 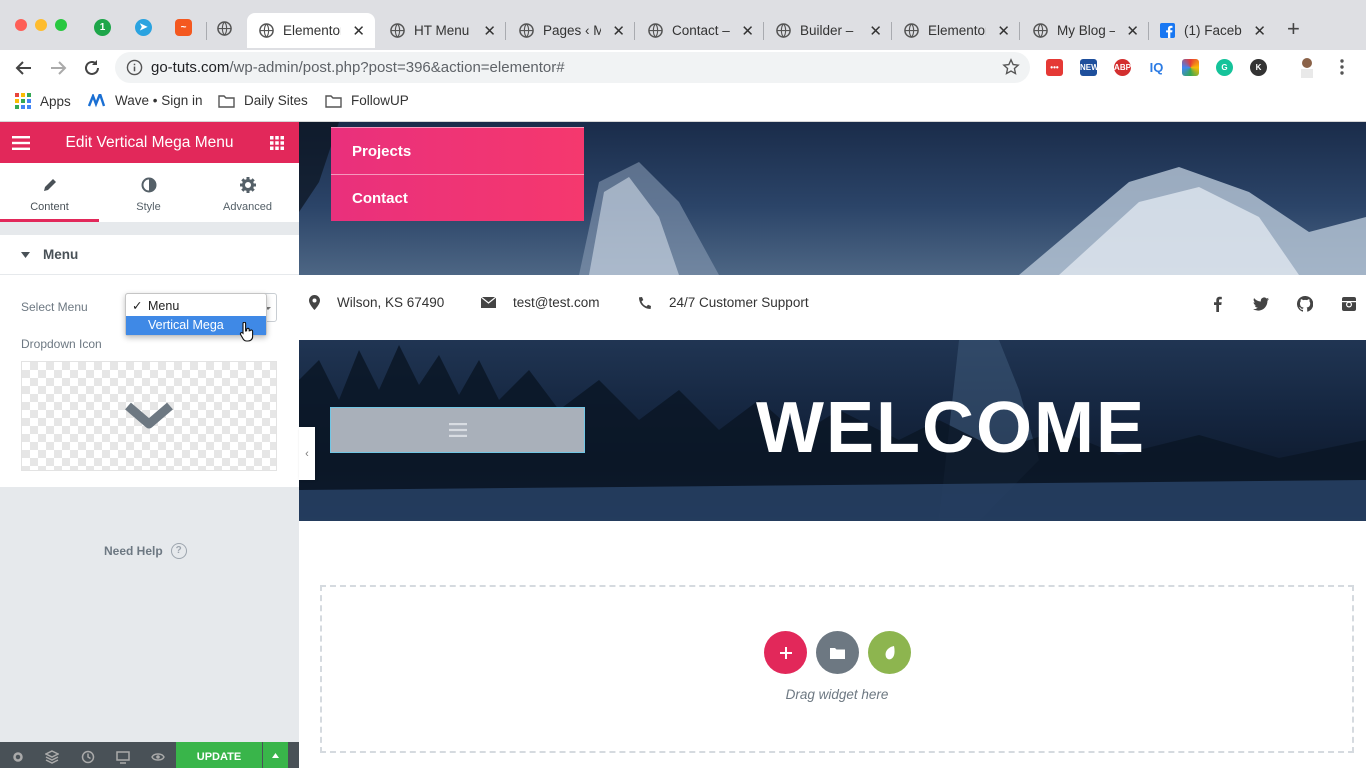 I want to click on tab-content-label: Content, so click(x=49, y=207).